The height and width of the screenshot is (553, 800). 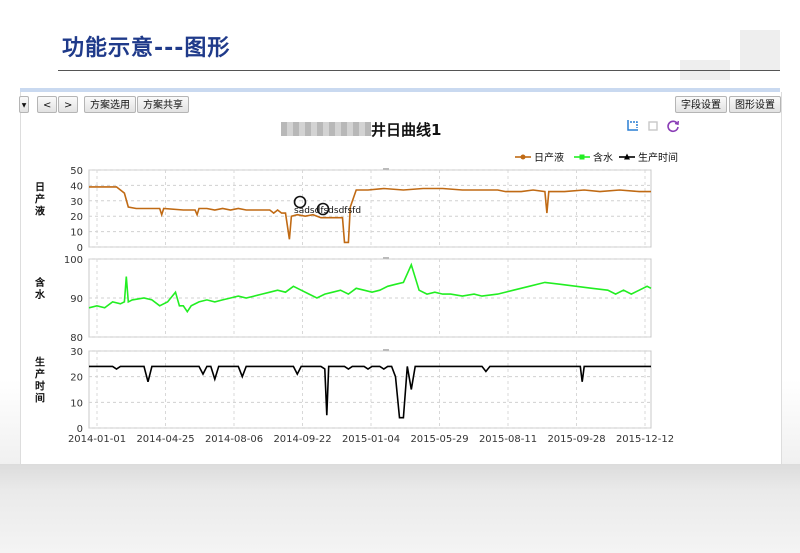 I want to click on x-tick-label: 2015-05-29, so click(x=439, y=439).